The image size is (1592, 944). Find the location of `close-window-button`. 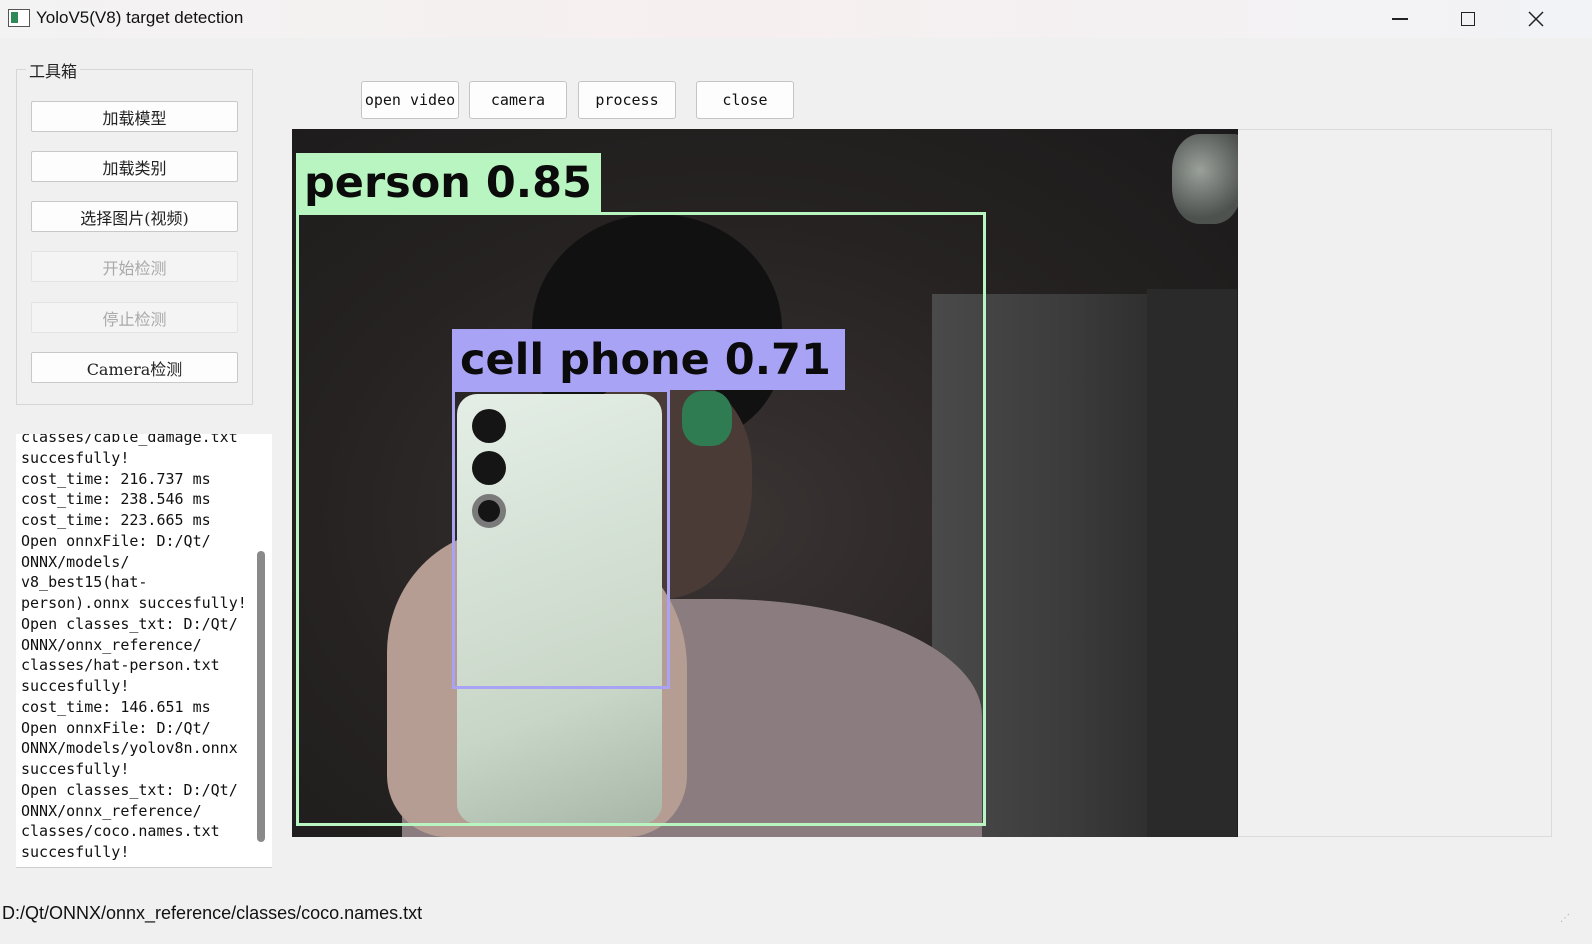

close-window-button is located at coordinates (1536, 19).